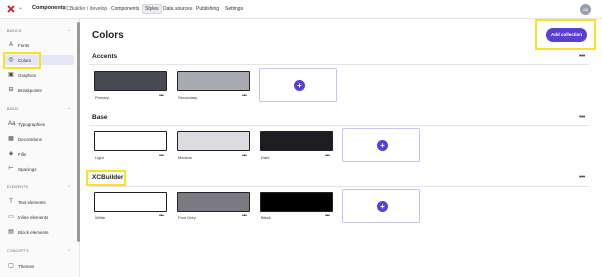 This screenshot has width=602, height=277. I want to click on sidebar-item-label: Block elements, so click(33, 232).